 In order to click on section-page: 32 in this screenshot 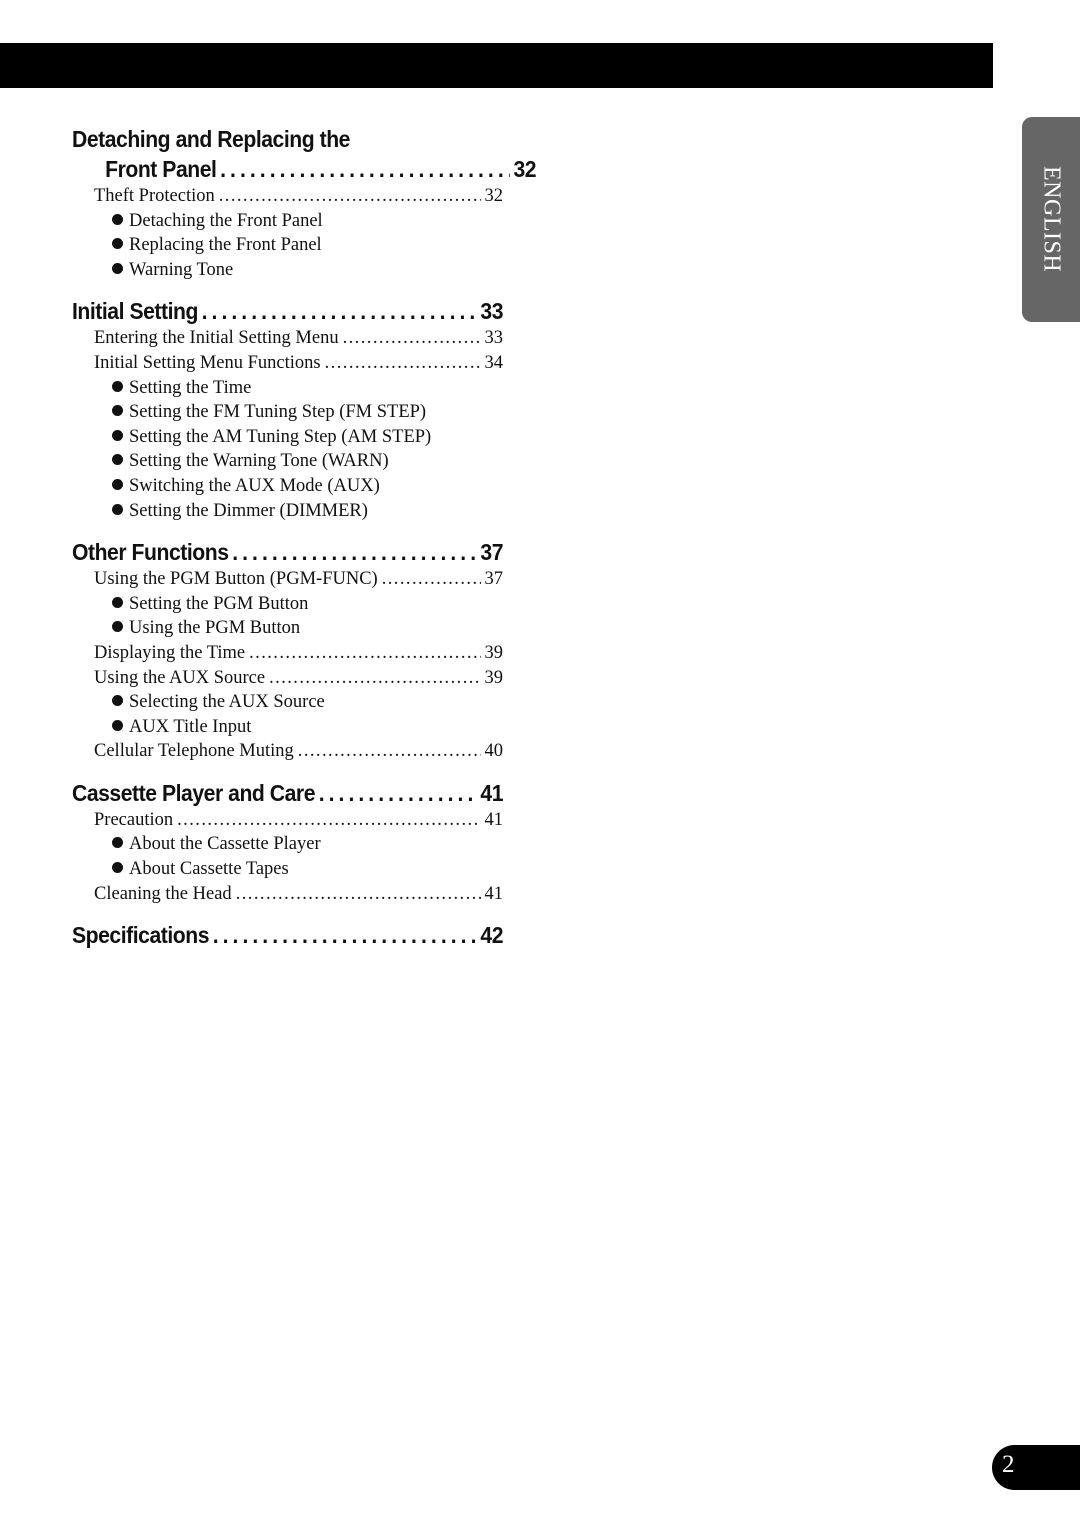, I will do `click(525, 169)`.